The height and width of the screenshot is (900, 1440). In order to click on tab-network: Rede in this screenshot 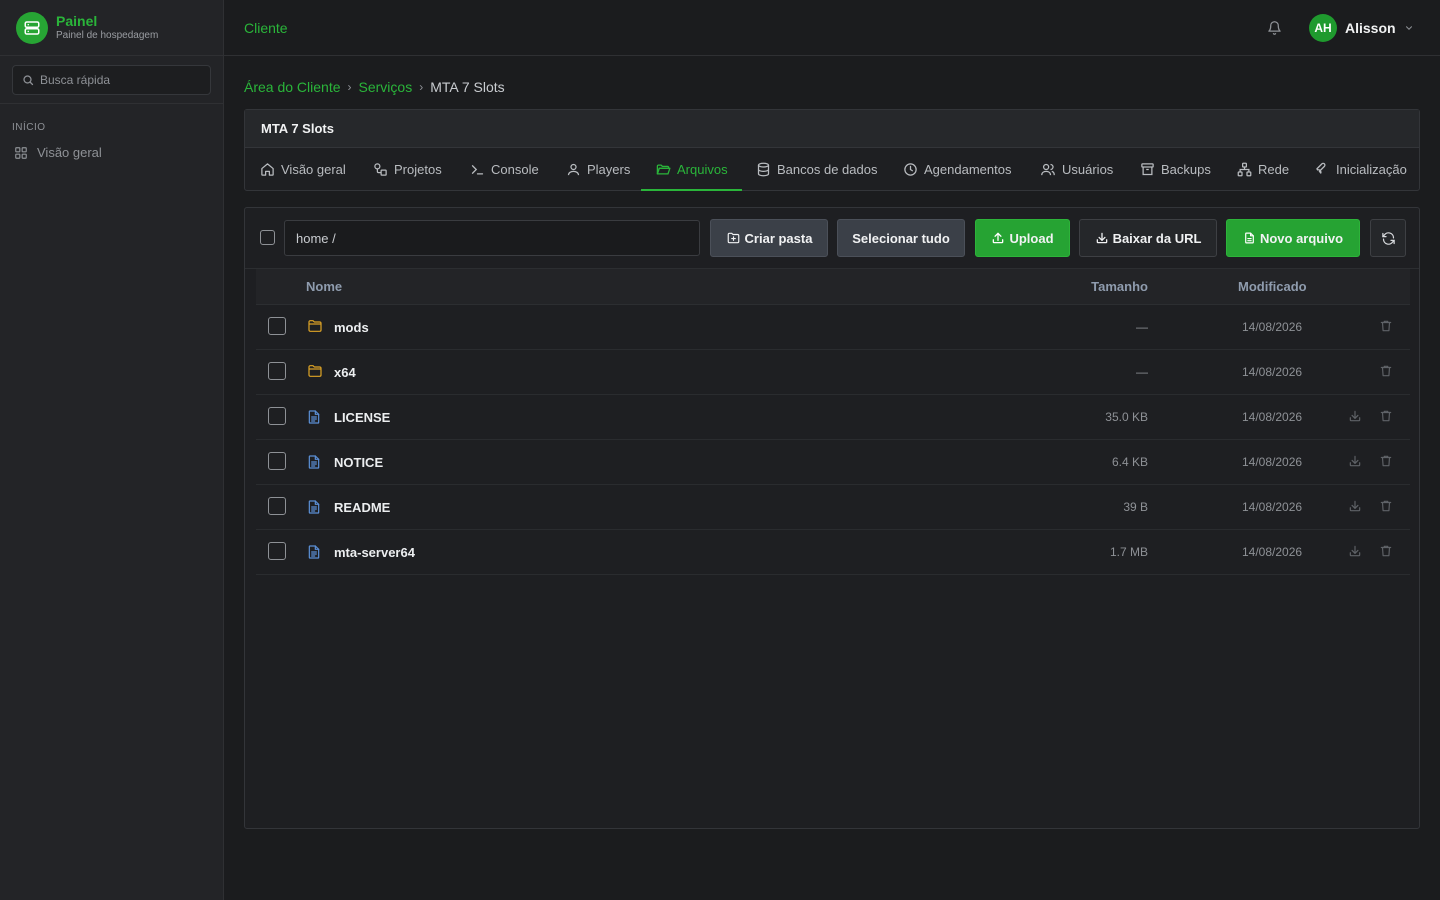, I will do `click(1263, 169)`.